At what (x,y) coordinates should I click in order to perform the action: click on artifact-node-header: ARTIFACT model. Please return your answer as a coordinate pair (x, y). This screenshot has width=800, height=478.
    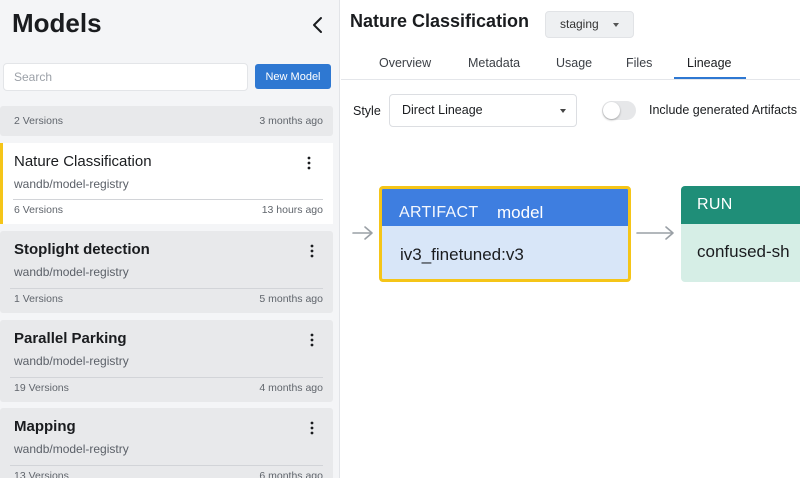
    Looking at the image, I should click on (505, 207).